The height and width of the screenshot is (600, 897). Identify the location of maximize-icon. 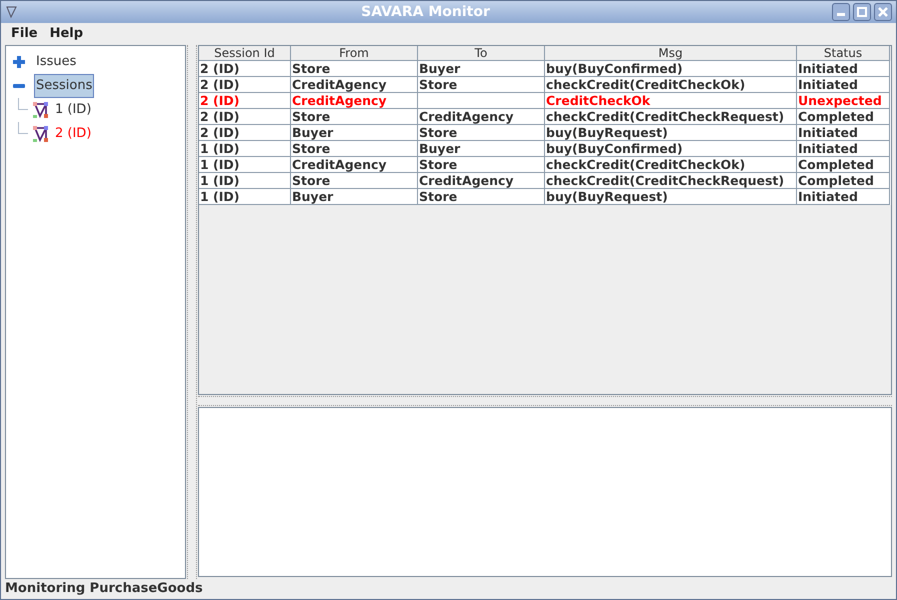
(862, 12).